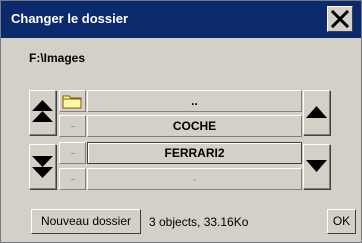  I want to click on down-arrow-icon, so click(316, 166).